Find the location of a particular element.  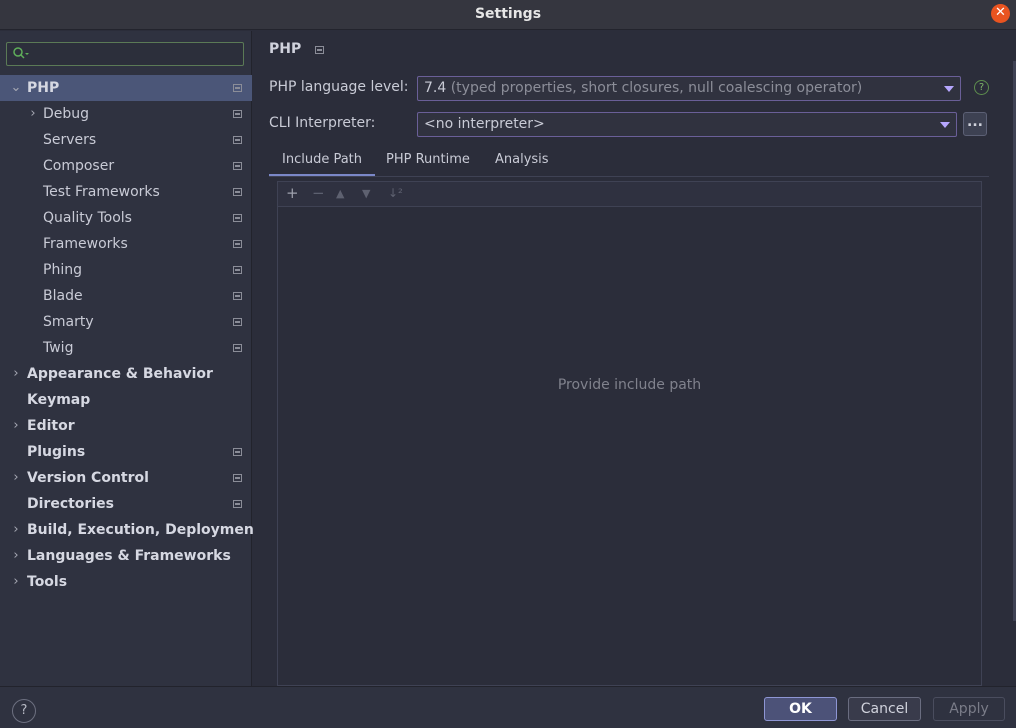

cli-interpreter-dropdown: <no interpreter> is located at coordinates (687, 124).